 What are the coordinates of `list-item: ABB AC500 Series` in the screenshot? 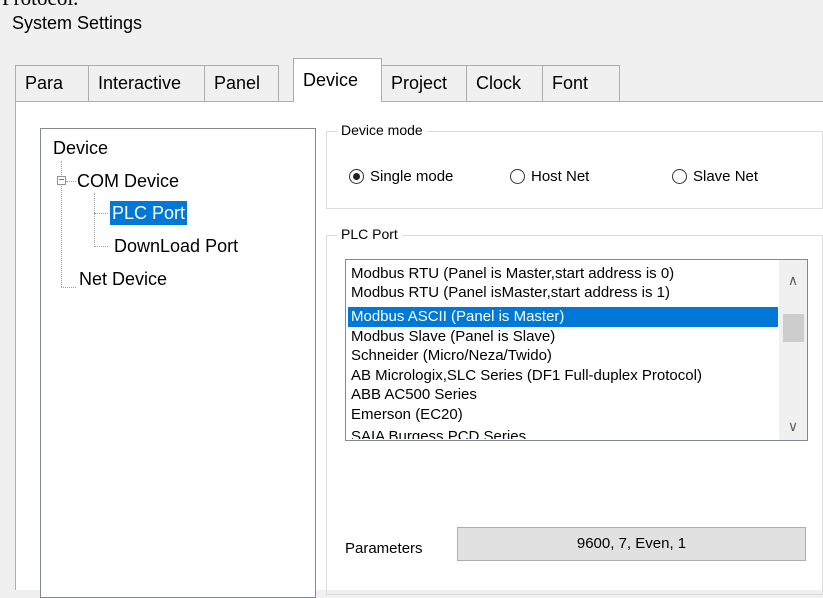 It's located at (563, 395).